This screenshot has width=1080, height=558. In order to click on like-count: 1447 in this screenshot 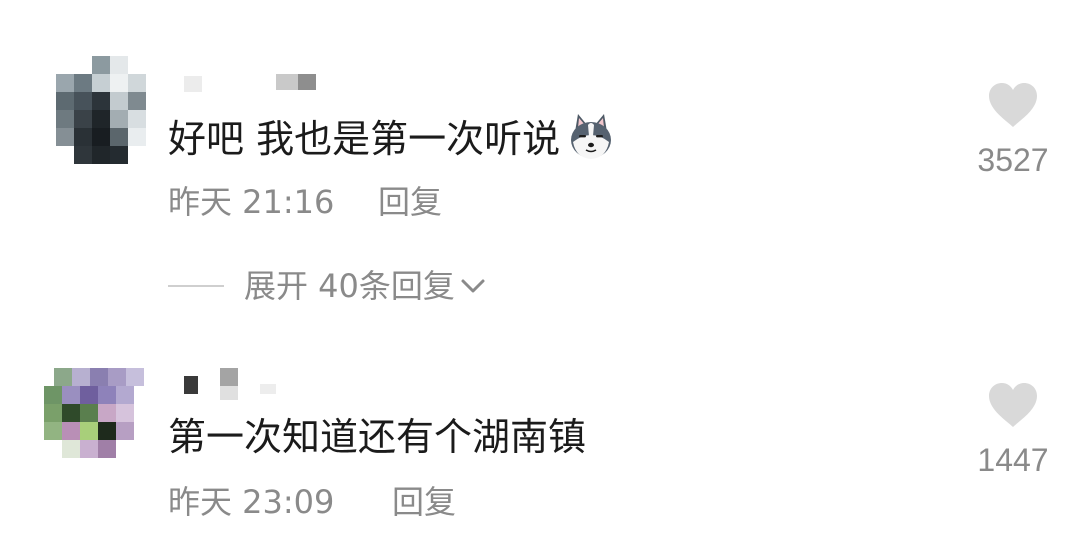, I will do `click(1013, 460)`.